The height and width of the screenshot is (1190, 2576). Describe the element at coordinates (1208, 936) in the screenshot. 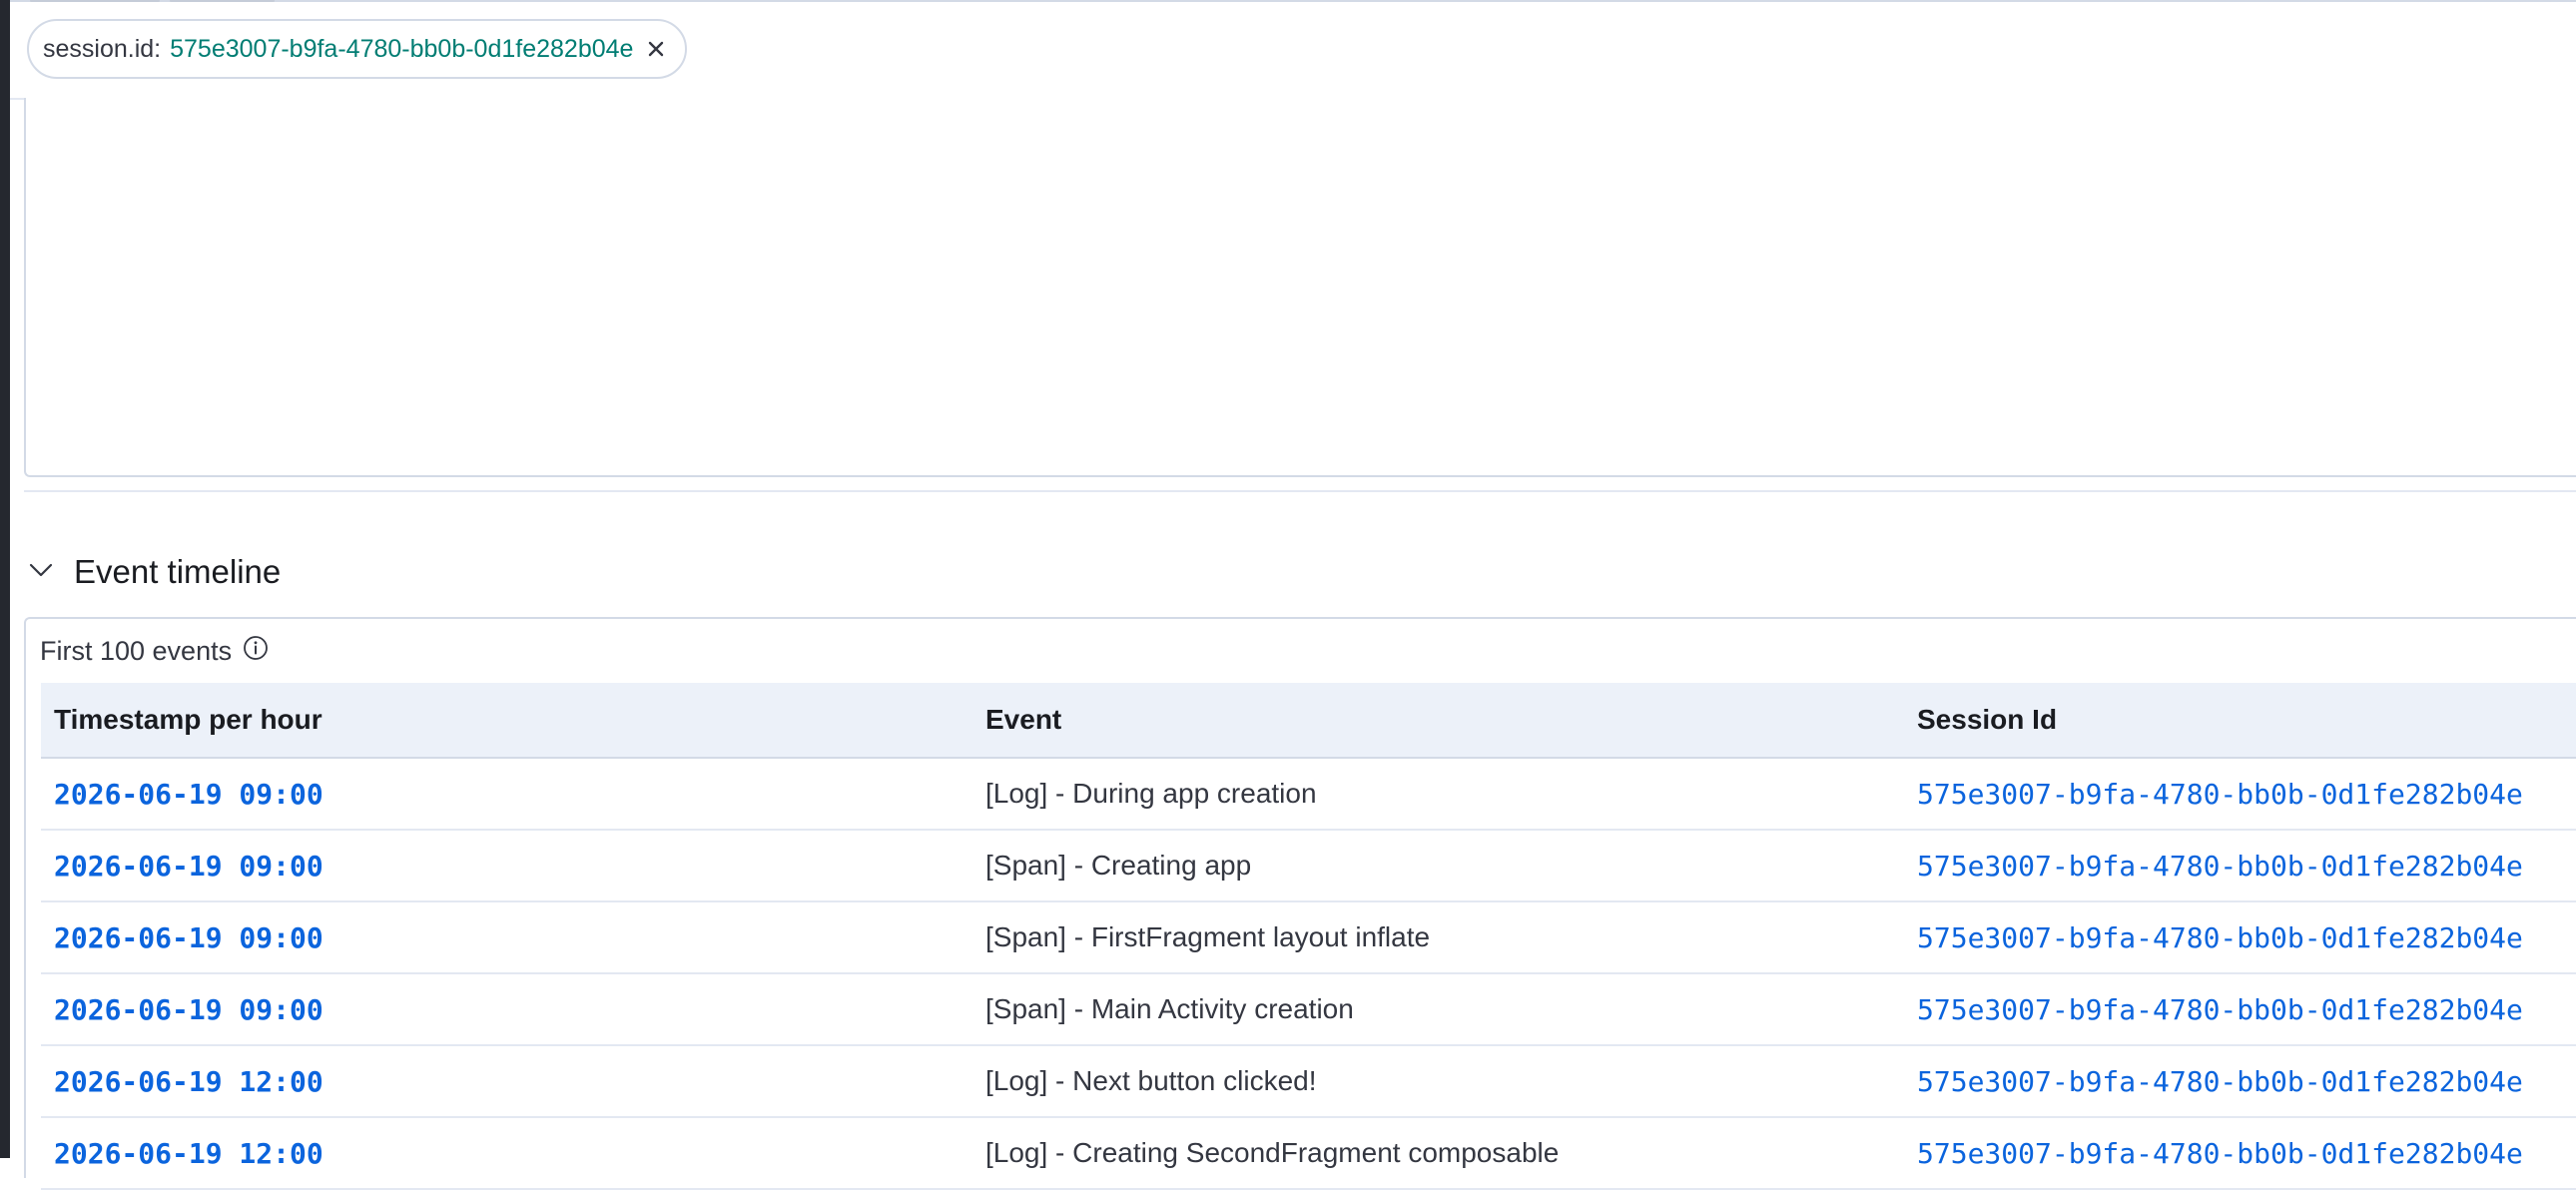

I see `event-text: [Span] - FirstFragment layout inflate` at that location.